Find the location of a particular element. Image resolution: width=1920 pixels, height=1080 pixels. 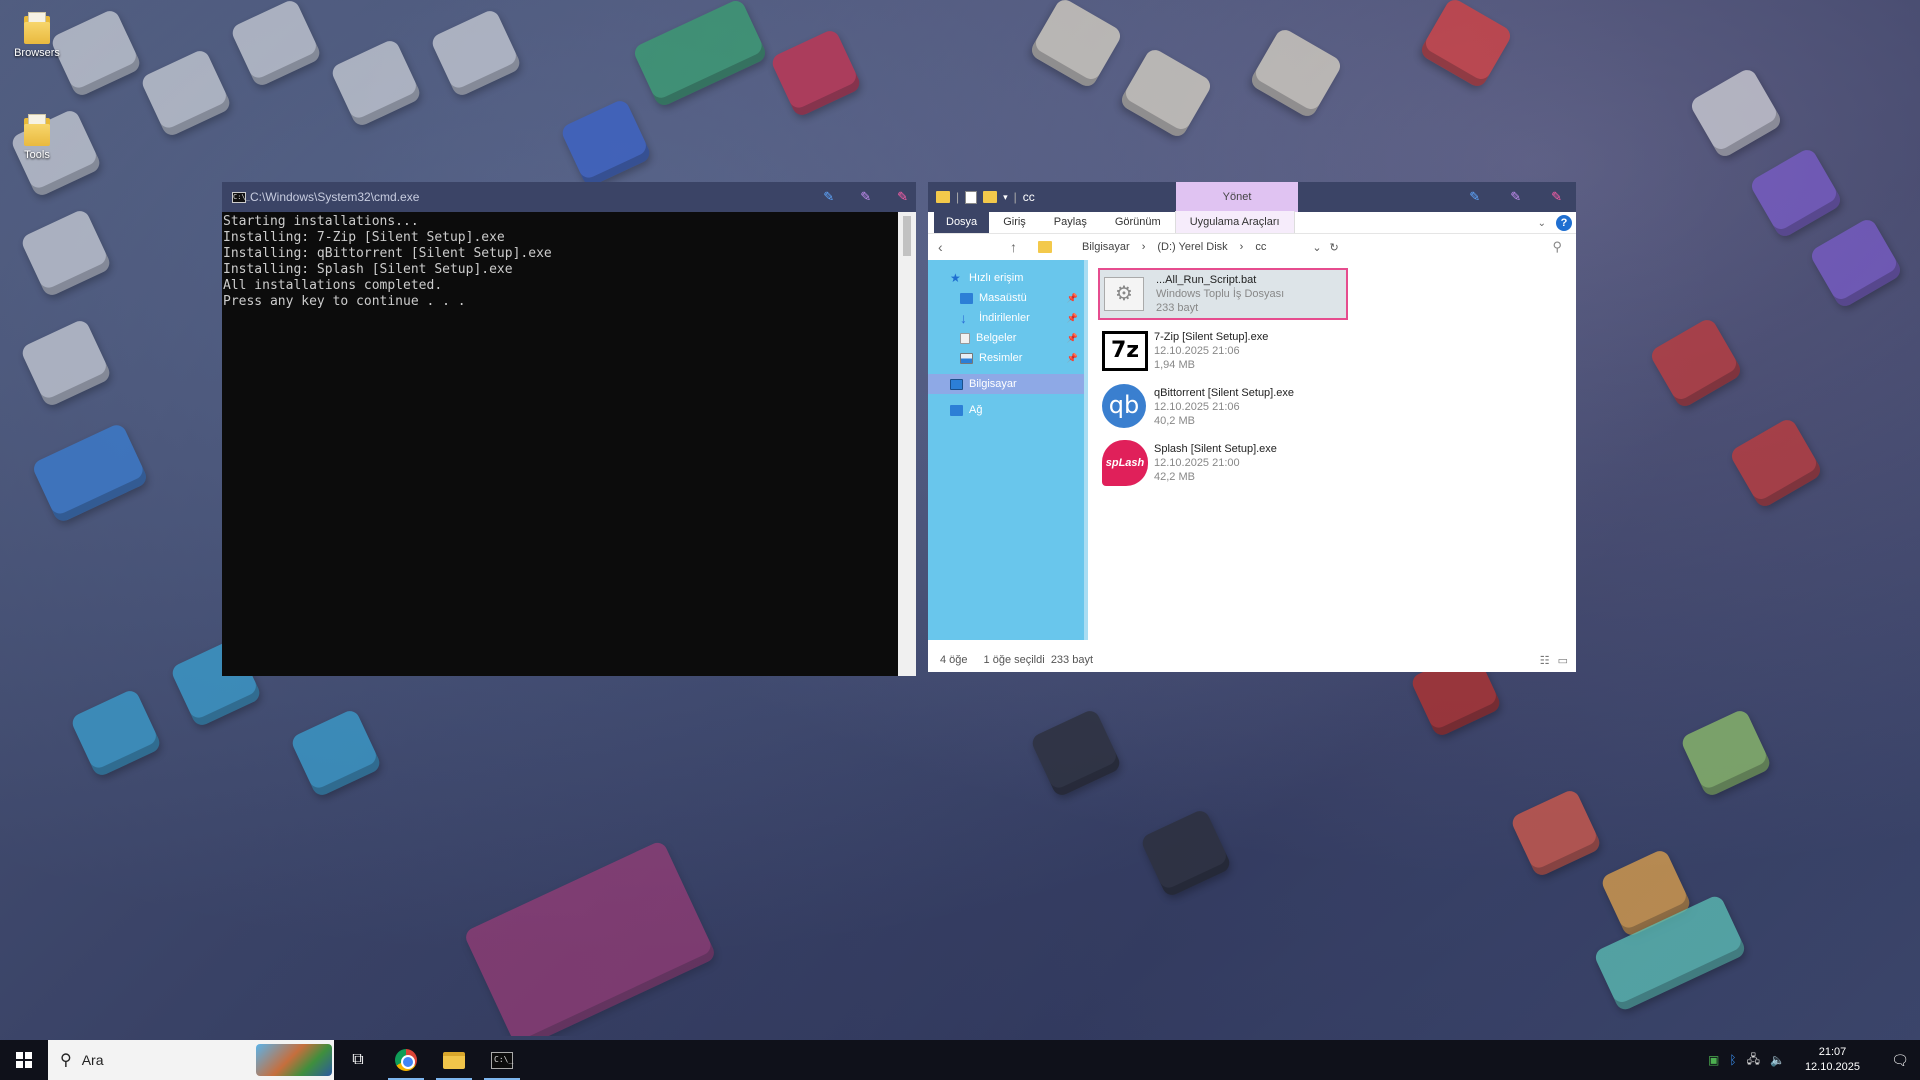

nav-item-documents: Belgeler 📌 is located at coordinates (1006, 338).